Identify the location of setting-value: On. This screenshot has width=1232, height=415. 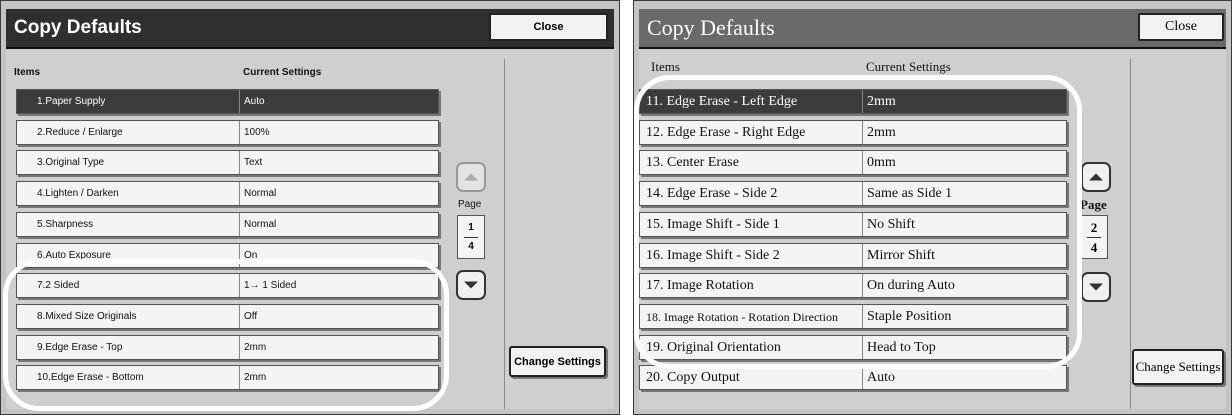
(251, 255).